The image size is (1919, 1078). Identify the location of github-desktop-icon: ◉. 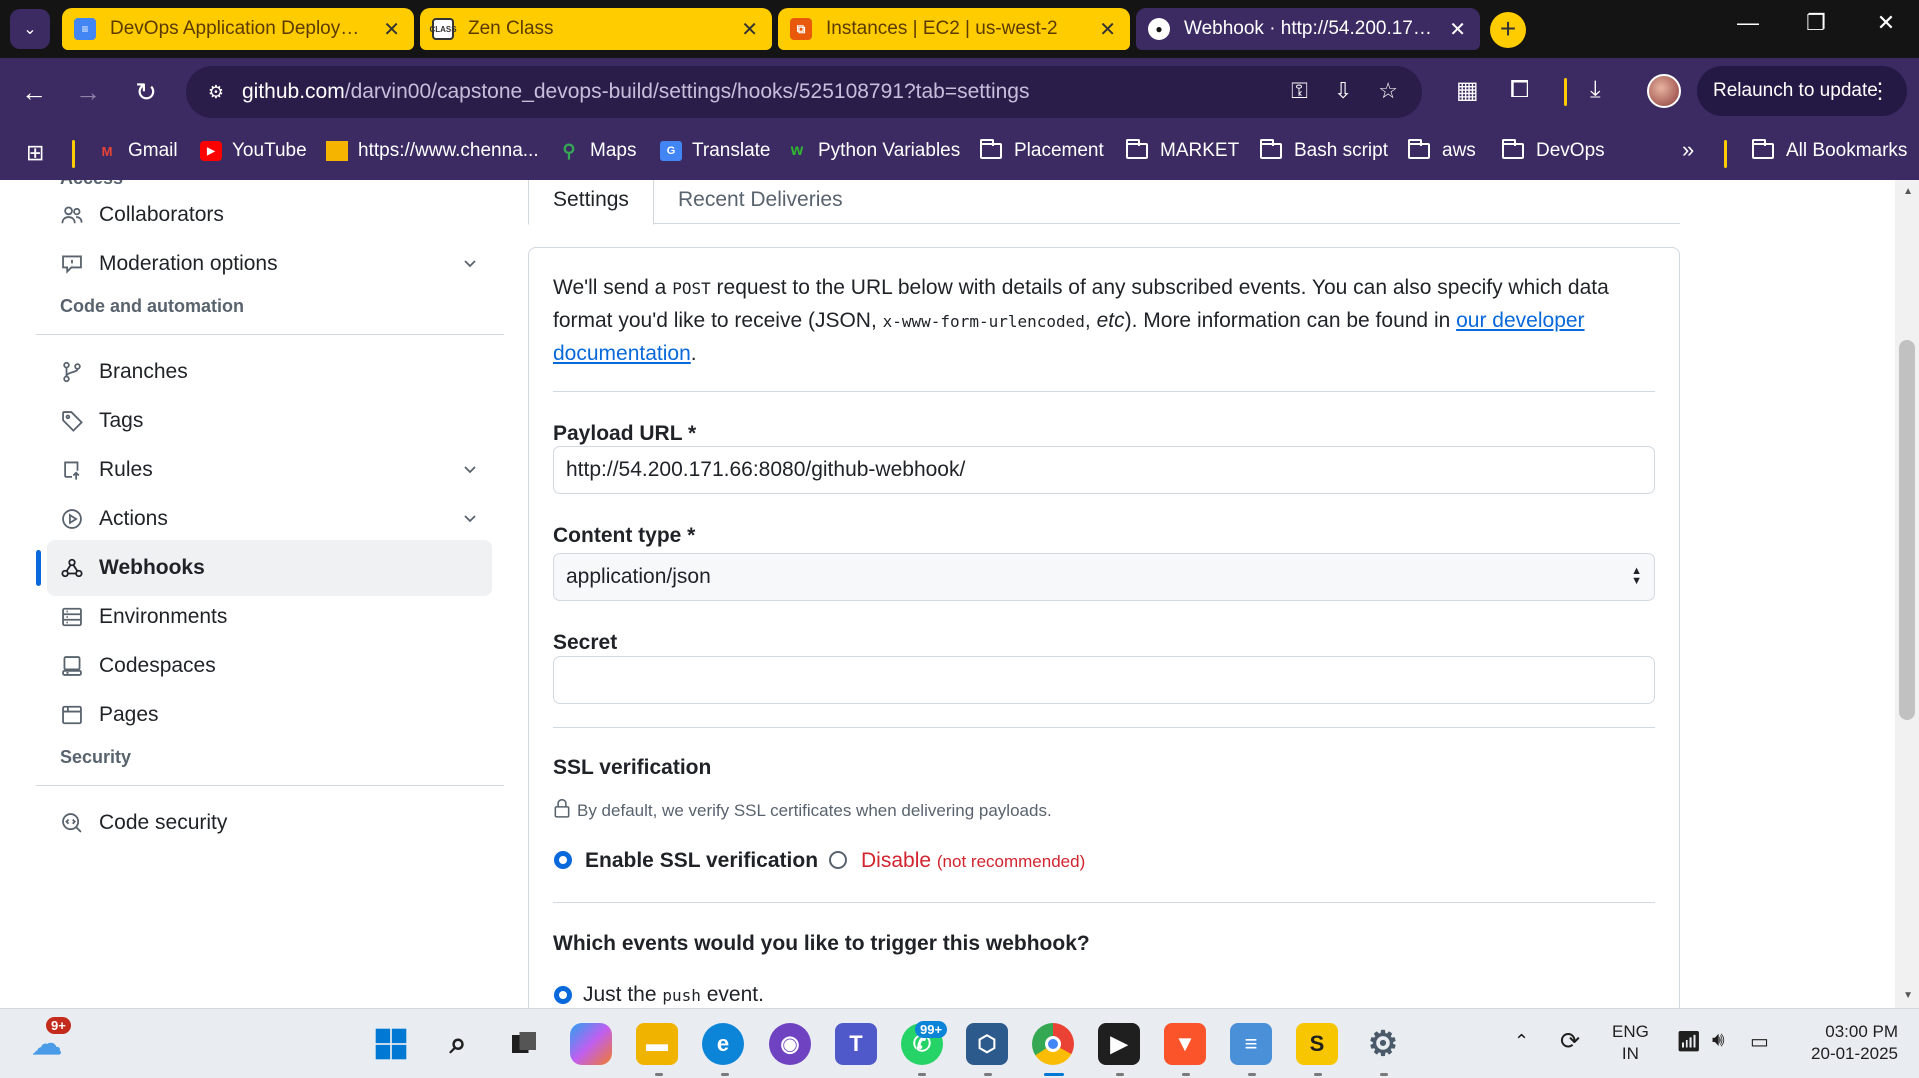
(790, 1044).